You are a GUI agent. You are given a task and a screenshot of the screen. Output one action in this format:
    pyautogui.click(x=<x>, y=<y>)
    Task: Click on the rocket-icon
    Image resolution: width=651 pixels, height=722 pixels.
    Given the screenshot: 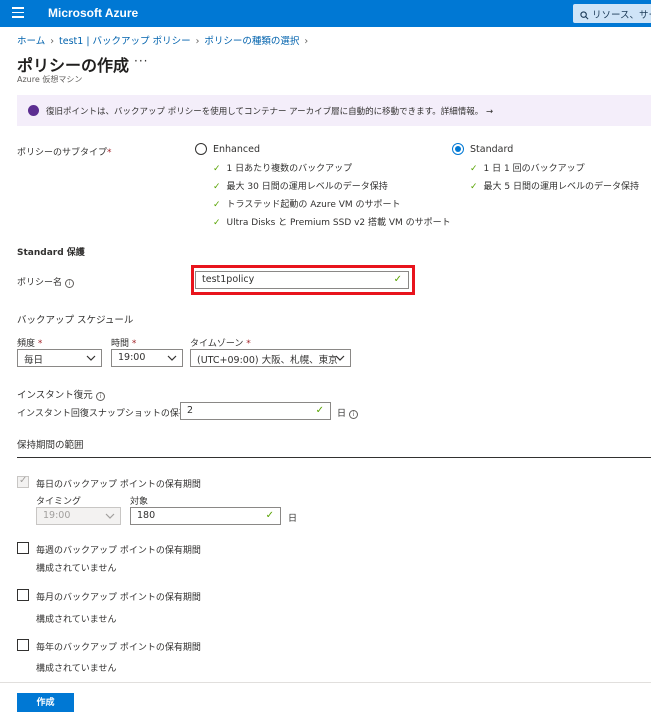 What is the action you would take?
    pyautogui.click(x=33, y=110)
    